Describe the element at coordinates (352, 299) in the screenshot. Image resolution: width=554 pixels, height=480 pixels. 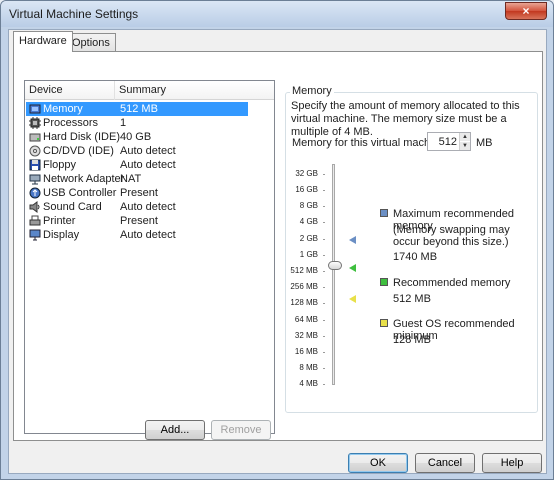
I see `guest-minimum-marker` at that location.